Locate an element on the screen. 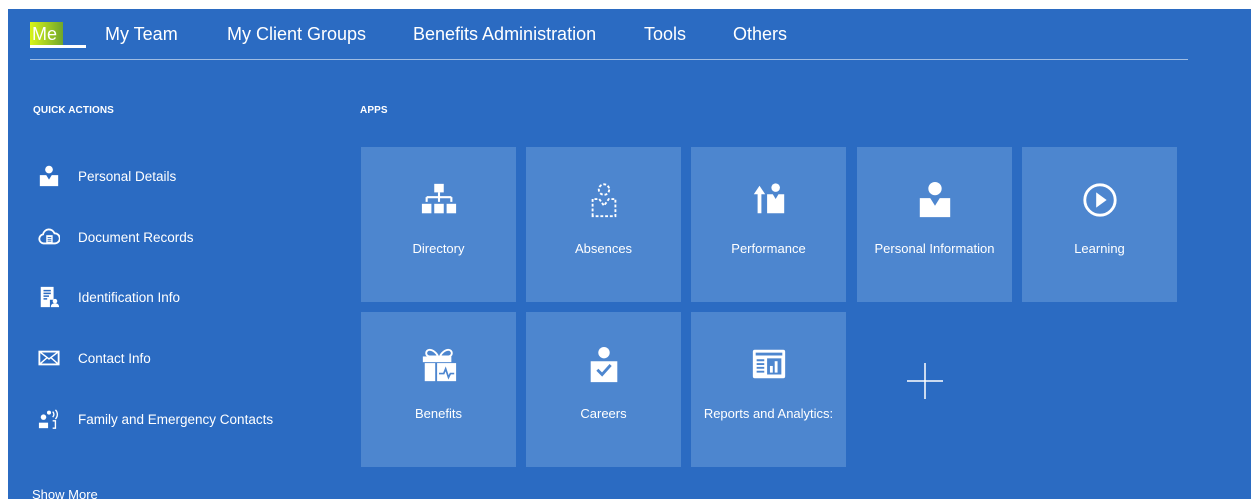  quick-action-label: Document Records is located at coordinates (136, 237).